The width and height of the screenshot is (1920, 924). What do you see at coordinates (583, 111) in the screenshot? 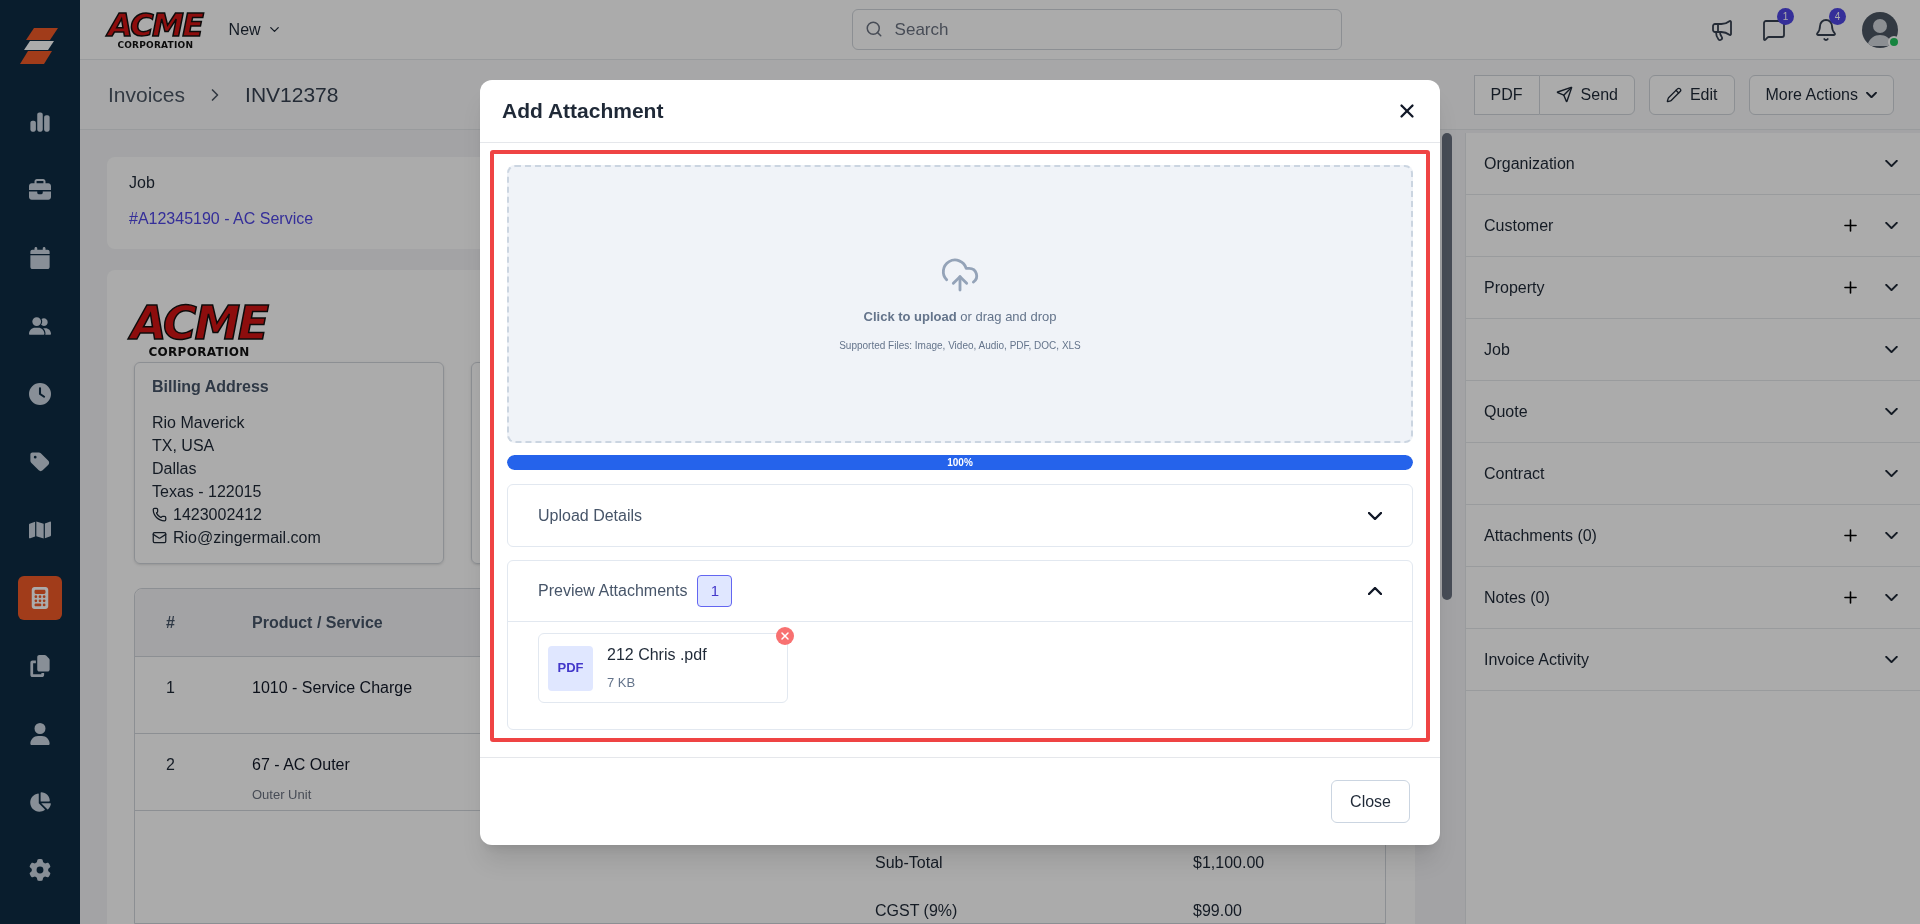
I see `dialog-title: Add Attachment` at bounding box center [583, 111].